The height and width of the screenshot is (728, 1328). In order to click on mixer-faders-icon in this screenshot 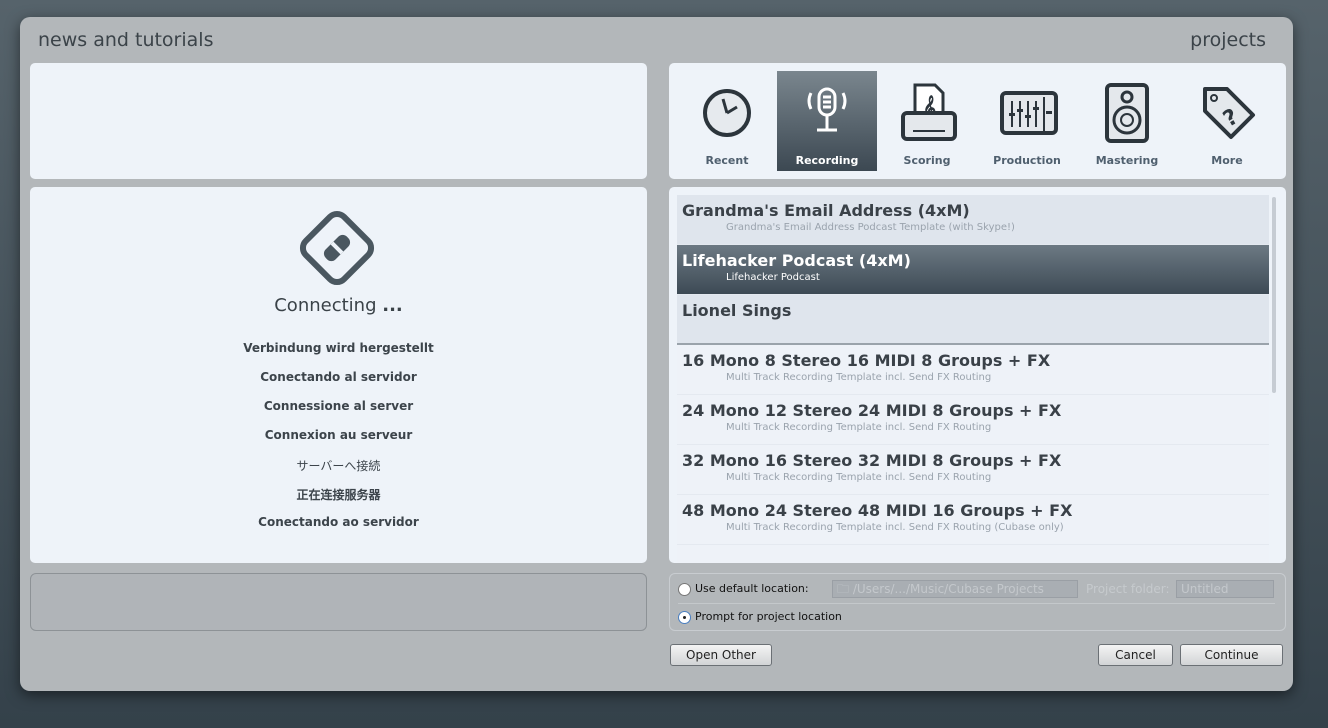, I will do `click(1029, 113)`.